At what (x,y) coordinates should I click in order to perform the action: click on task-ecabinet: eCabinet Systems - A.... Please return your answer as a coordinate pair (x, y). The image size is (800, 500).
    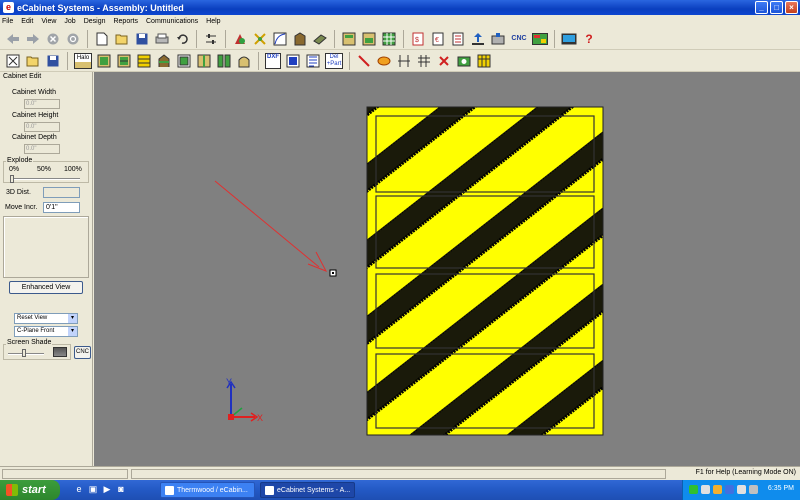
    Looking at the image, I should click on (307, 490).